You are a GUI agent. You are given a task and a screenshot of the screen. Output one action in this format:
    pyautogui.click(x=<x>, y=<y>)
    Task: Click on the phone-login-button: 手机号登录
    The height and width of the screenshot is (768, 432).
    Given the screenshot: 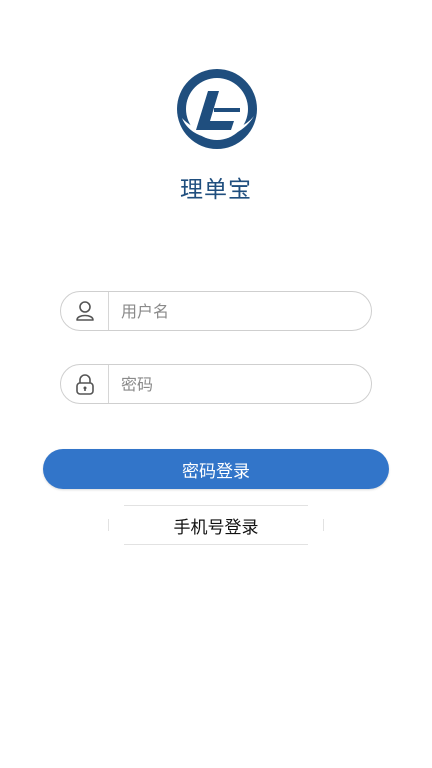 What is the action you would take?
    pyautogui.click(x=216, y=525)
    